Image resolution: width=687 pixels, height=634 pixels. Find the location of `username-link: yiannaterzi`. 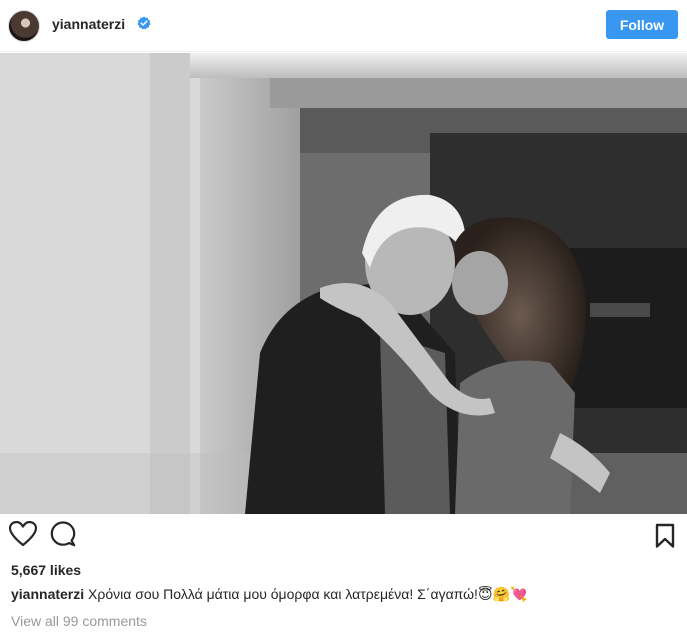

username-link: yiannaterzi is located at coordinates (88, 24).